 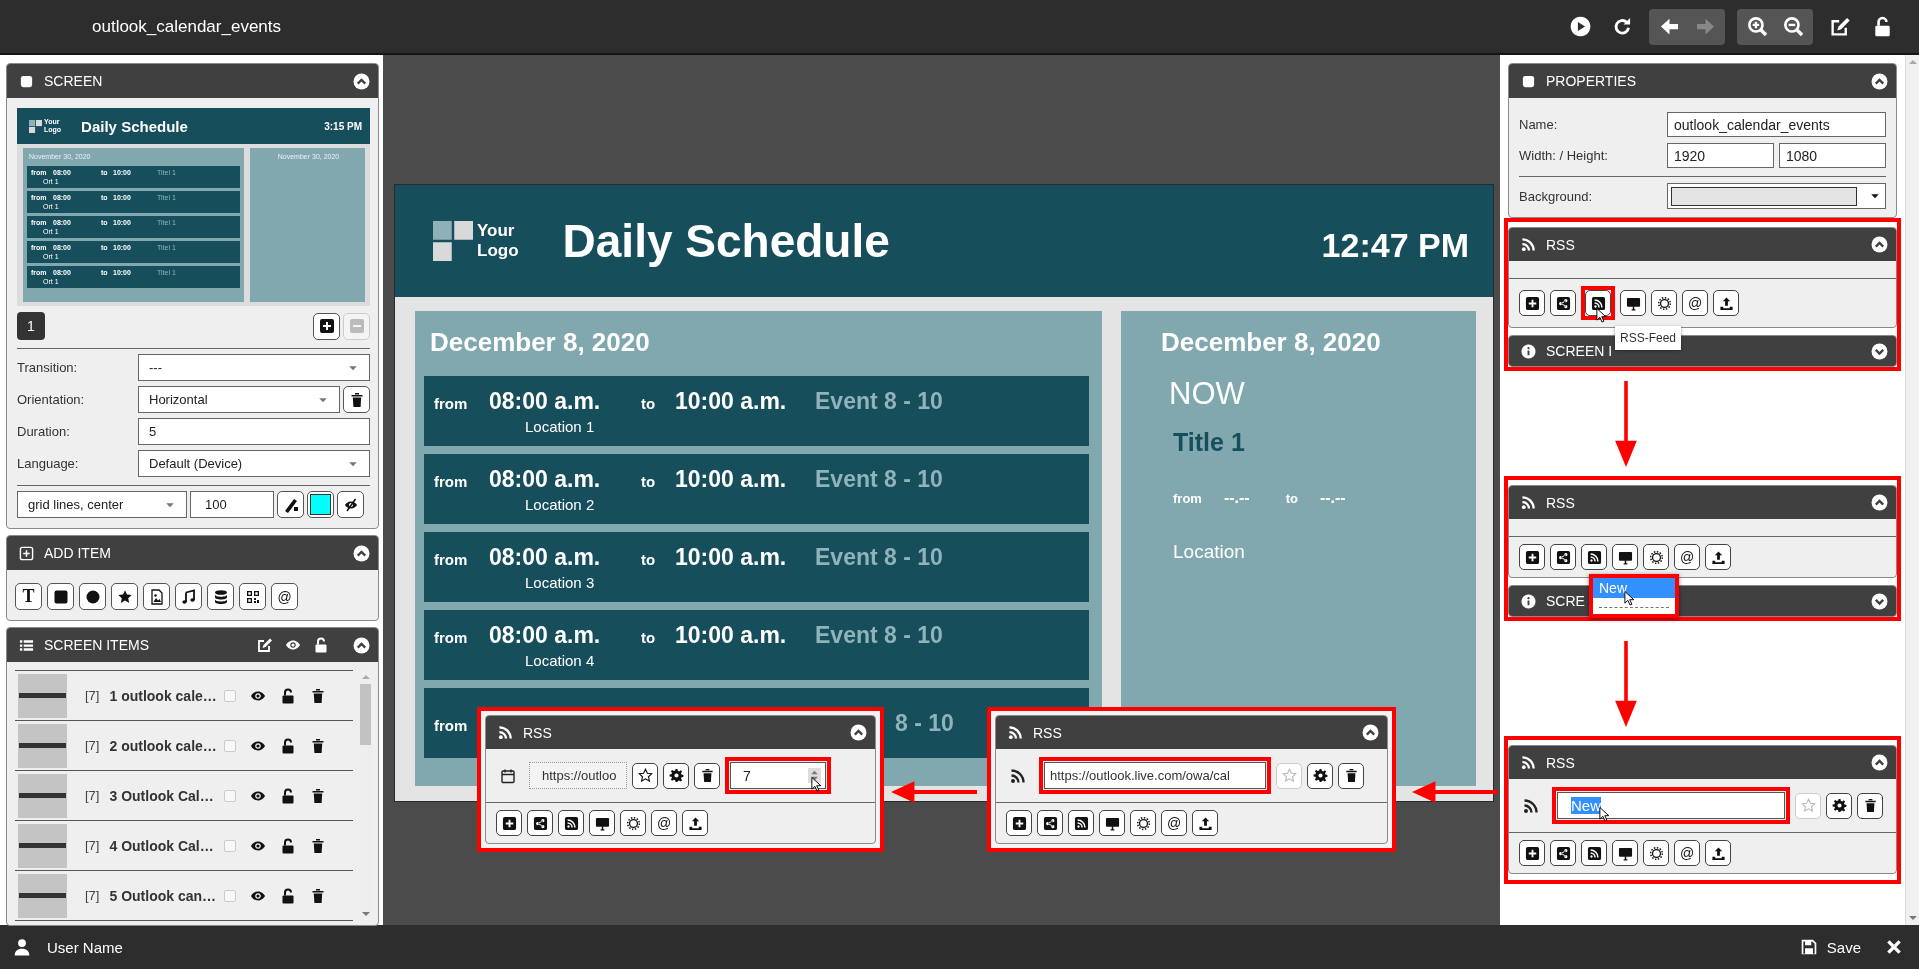 I want to click on number-field: 7, so click(x=778, y=775).